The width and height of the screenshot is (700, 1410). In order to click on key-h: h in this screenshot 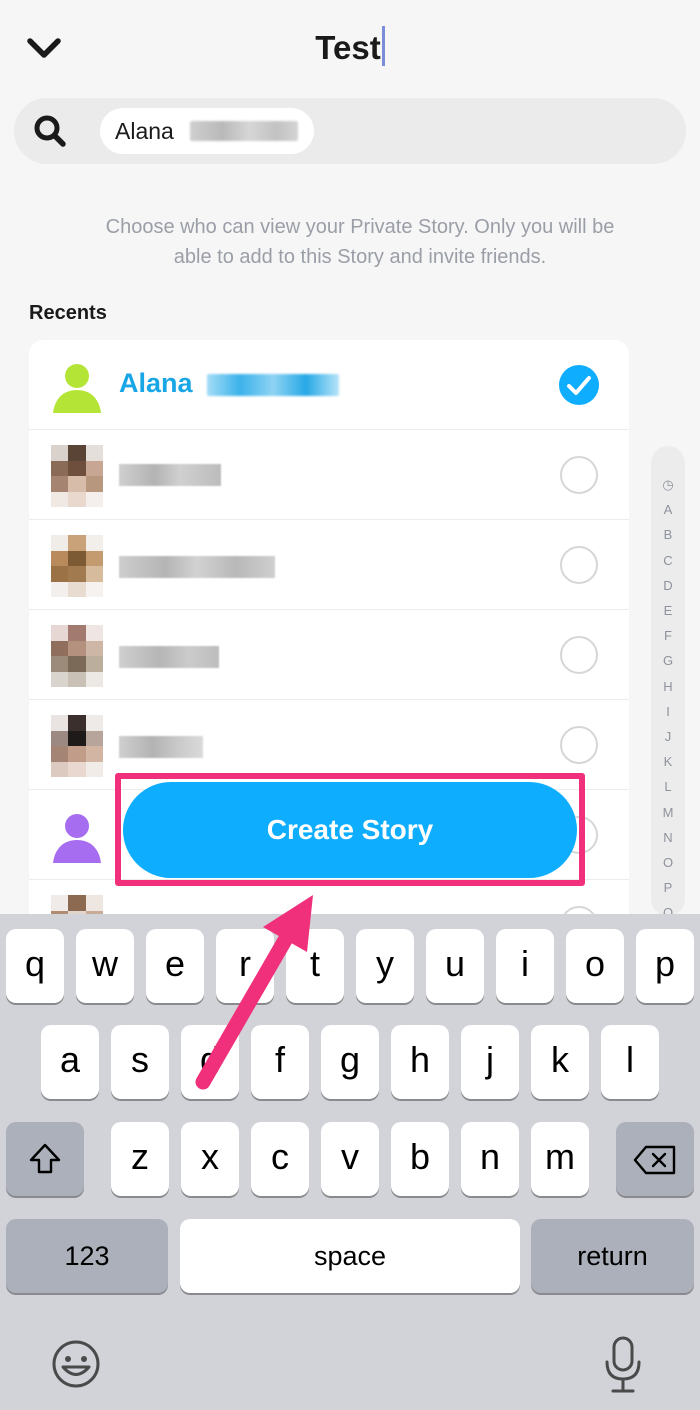, I will do `click(420, 1062)`.